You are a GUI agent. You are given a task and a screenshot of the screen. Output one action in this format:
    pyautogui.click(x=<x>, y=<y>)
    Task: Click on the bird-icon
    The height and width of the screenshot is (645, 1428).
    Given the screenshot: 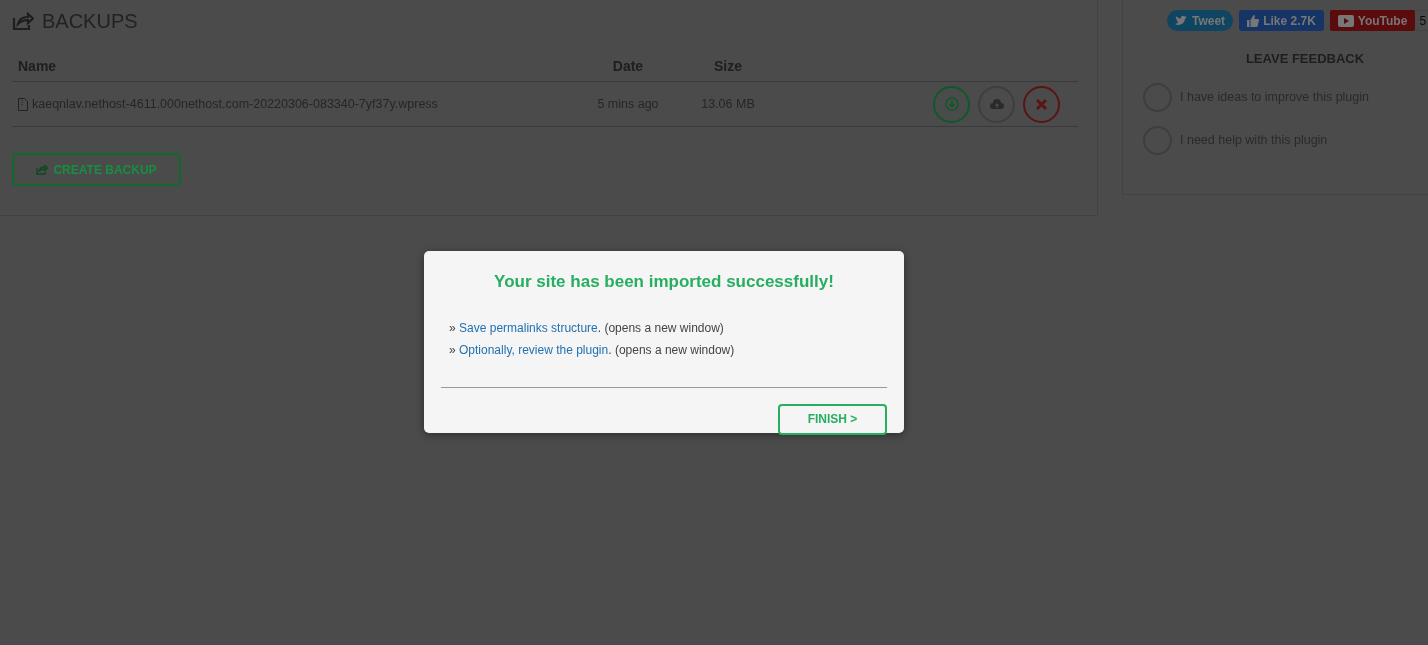 What is the action you would take?
    pyautogui.click(x=1181, y=20)
    